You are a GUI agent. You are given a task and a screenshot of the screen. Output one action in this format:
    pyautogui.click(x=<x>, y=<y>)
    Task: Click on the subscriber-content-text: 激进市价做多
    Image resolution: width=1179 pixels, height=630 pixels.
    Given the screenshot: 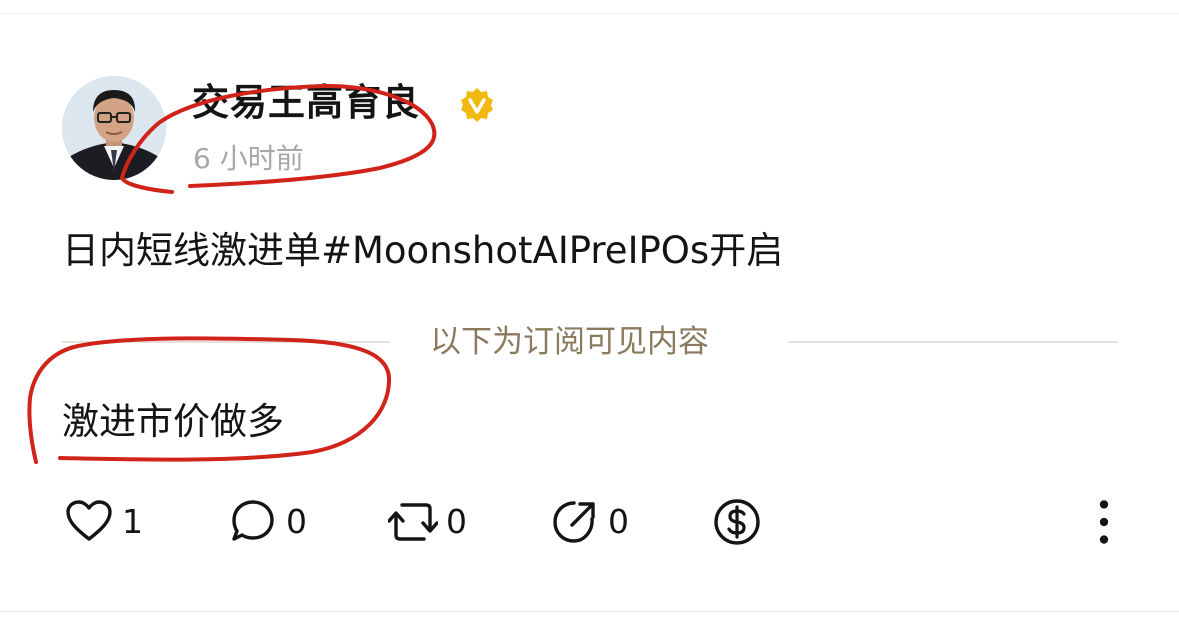 What is the action you would take?
    pyautogui.click(x=173, y=421)
    